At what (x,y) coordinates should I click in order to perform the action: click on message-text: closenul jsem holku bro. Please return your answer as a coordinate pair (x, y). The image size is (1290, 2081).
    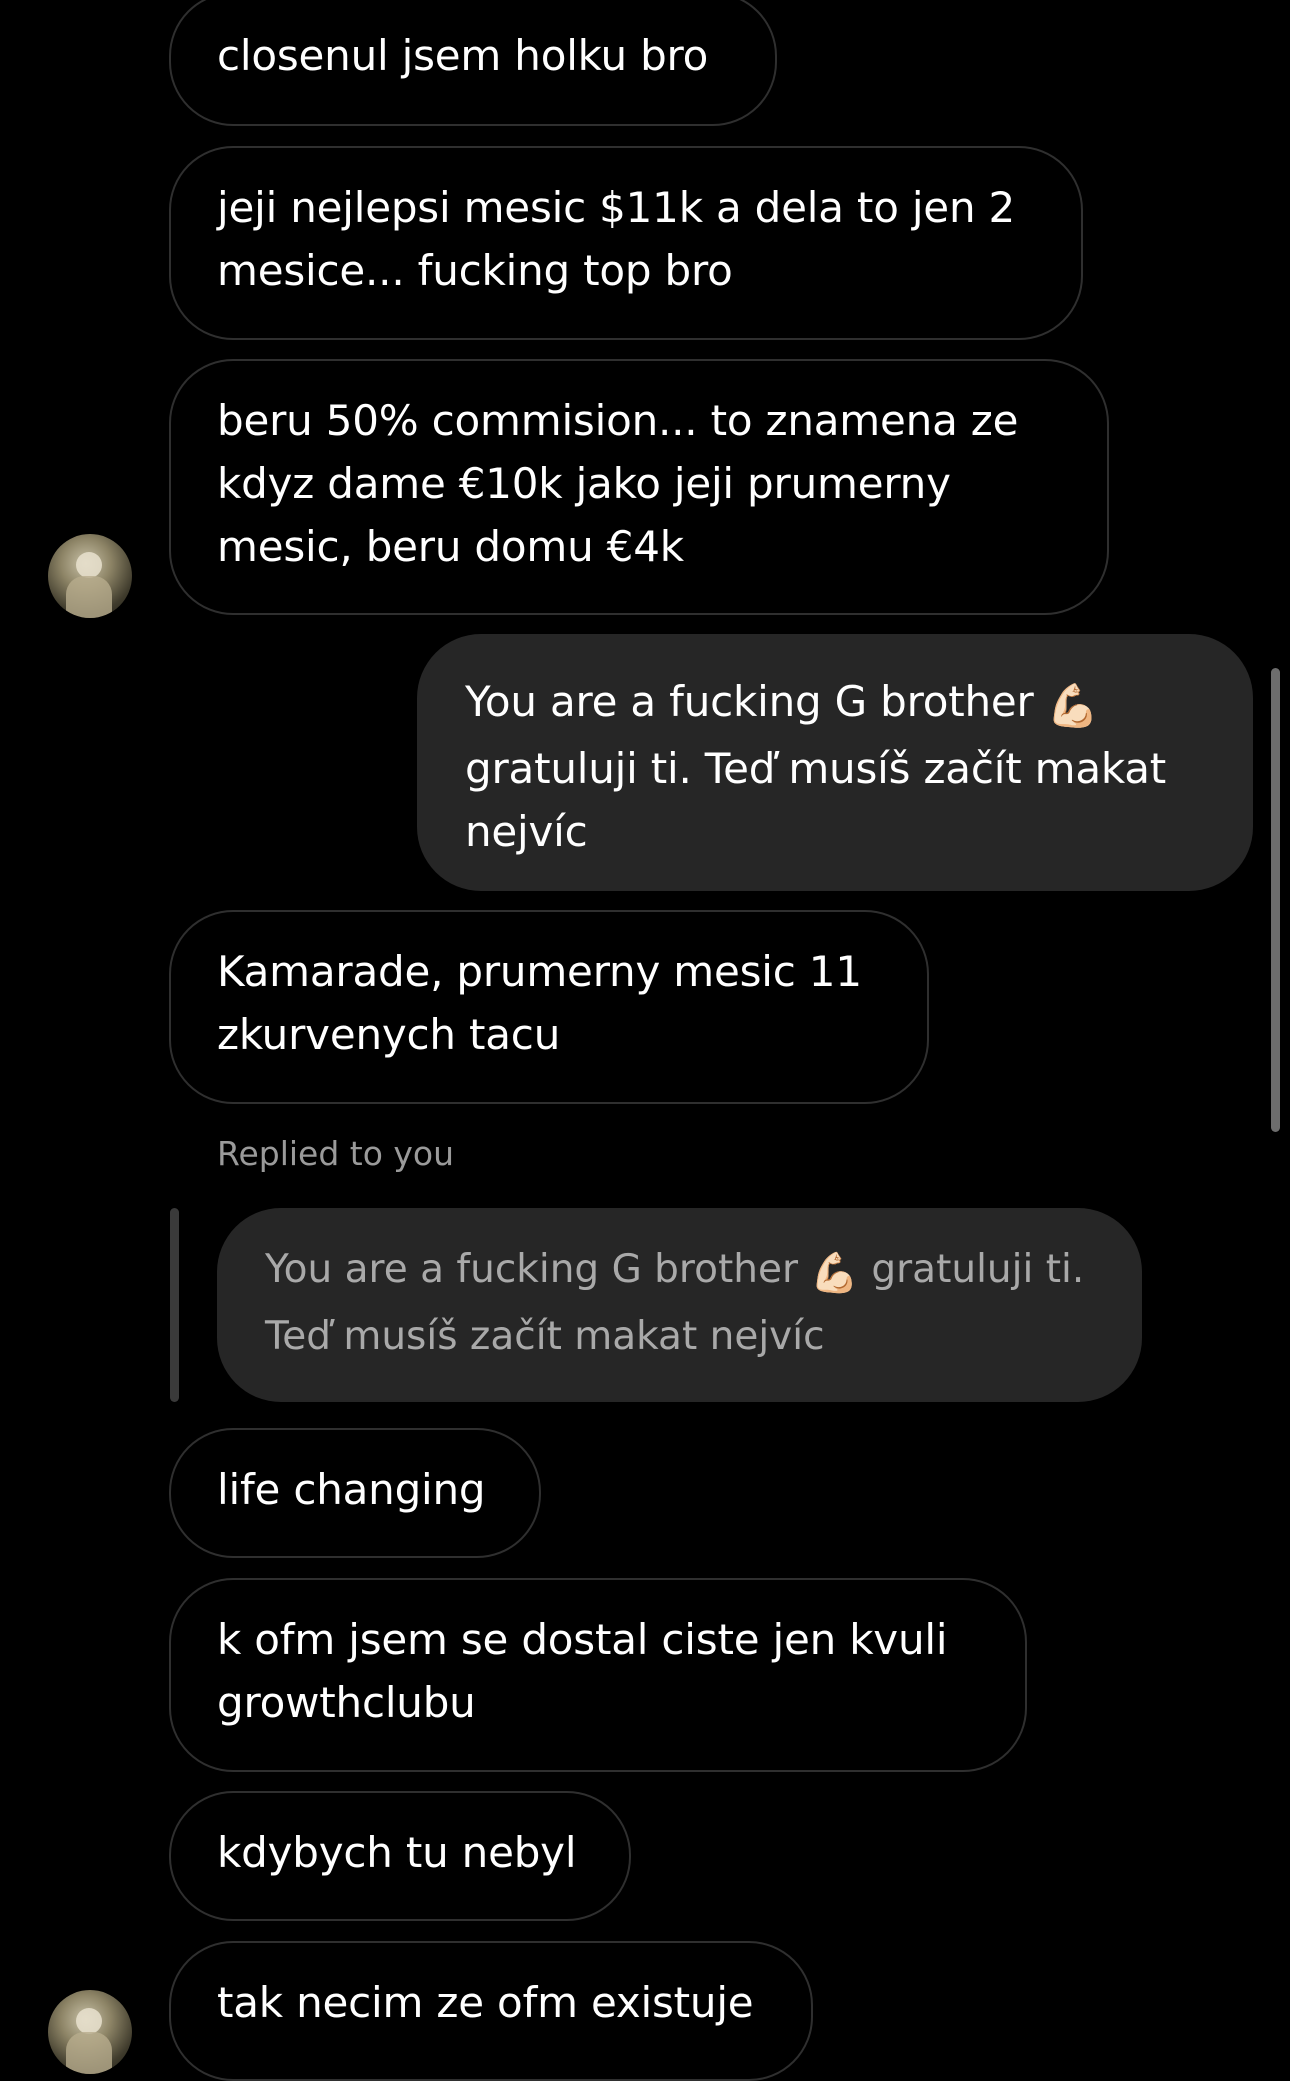
    Looking at the image, I should click on (463, 55).